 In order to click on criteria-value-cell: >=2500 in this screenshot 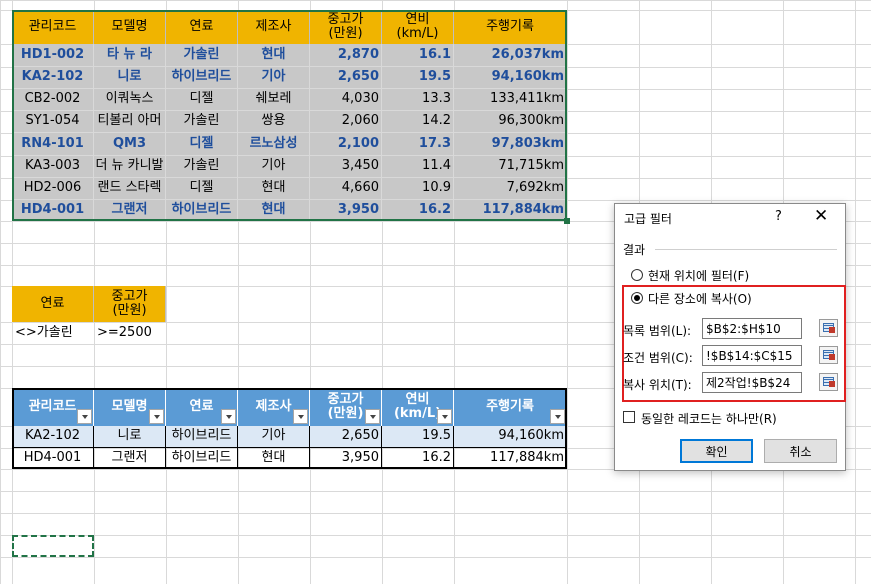, I will do `click(130, 333)`.